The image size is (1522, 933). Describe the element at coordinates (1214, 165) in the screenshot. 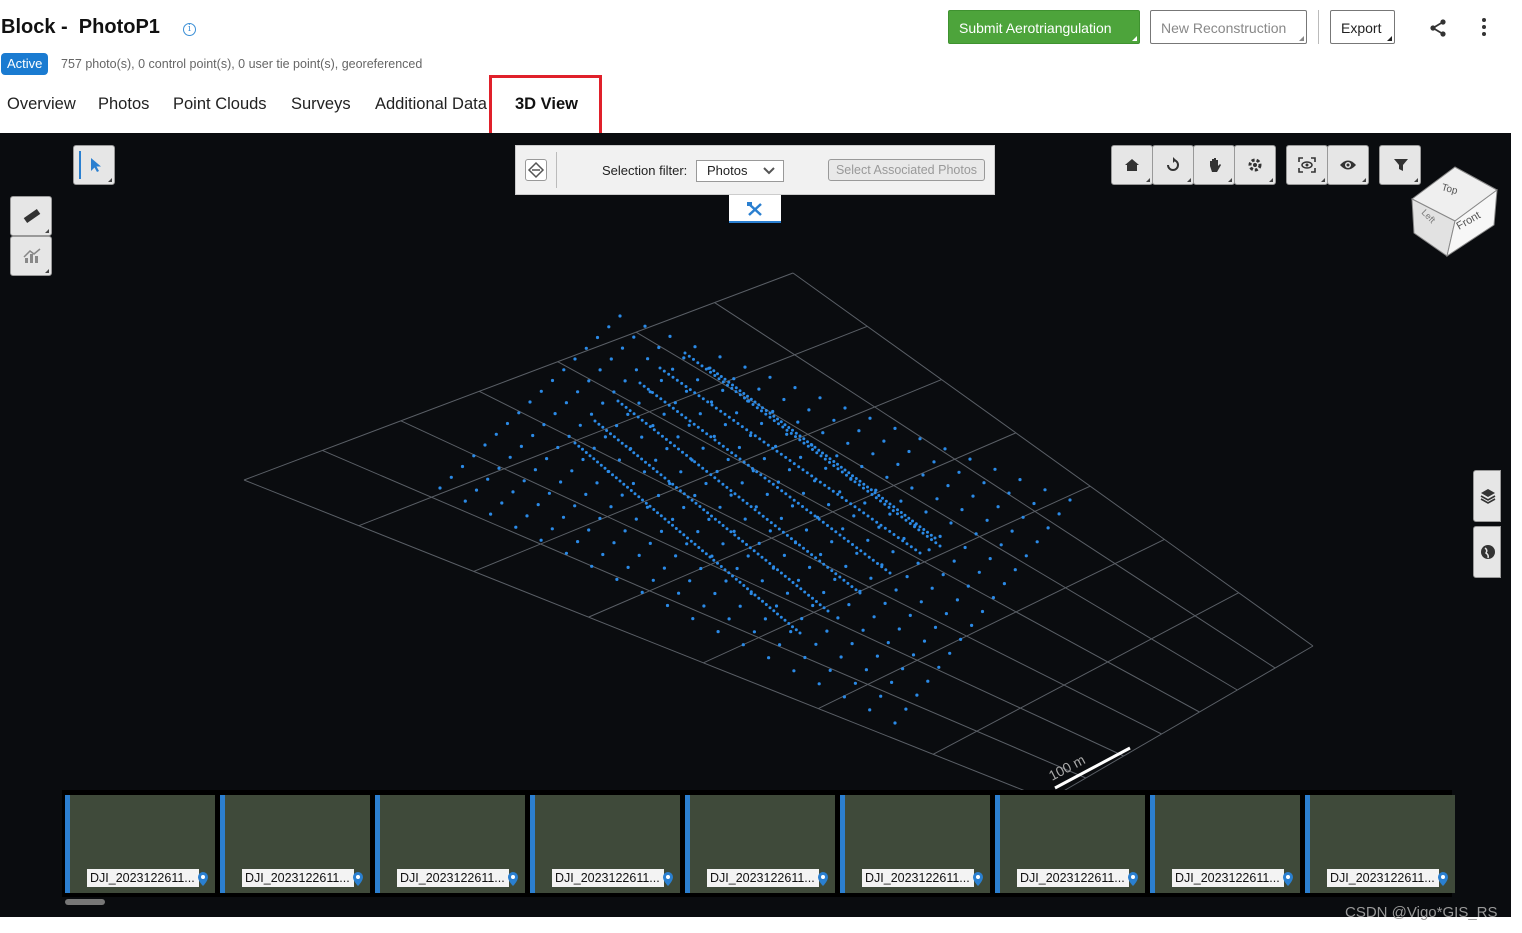

I see `pan-button` at that location.